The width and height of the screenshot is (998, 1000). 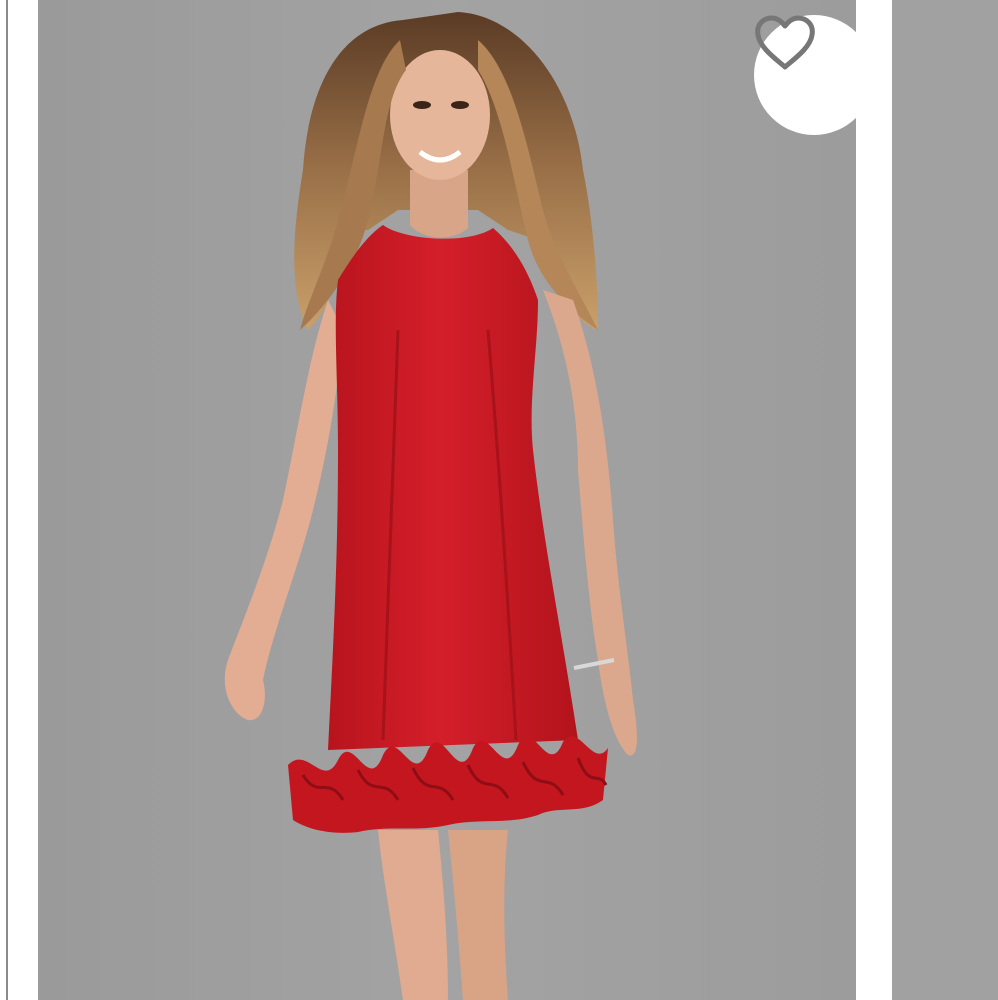 What do you see at coordinates (7, 500) in the screenshot?
I see `previous-photo-edge` at bounding box center [7, 500].